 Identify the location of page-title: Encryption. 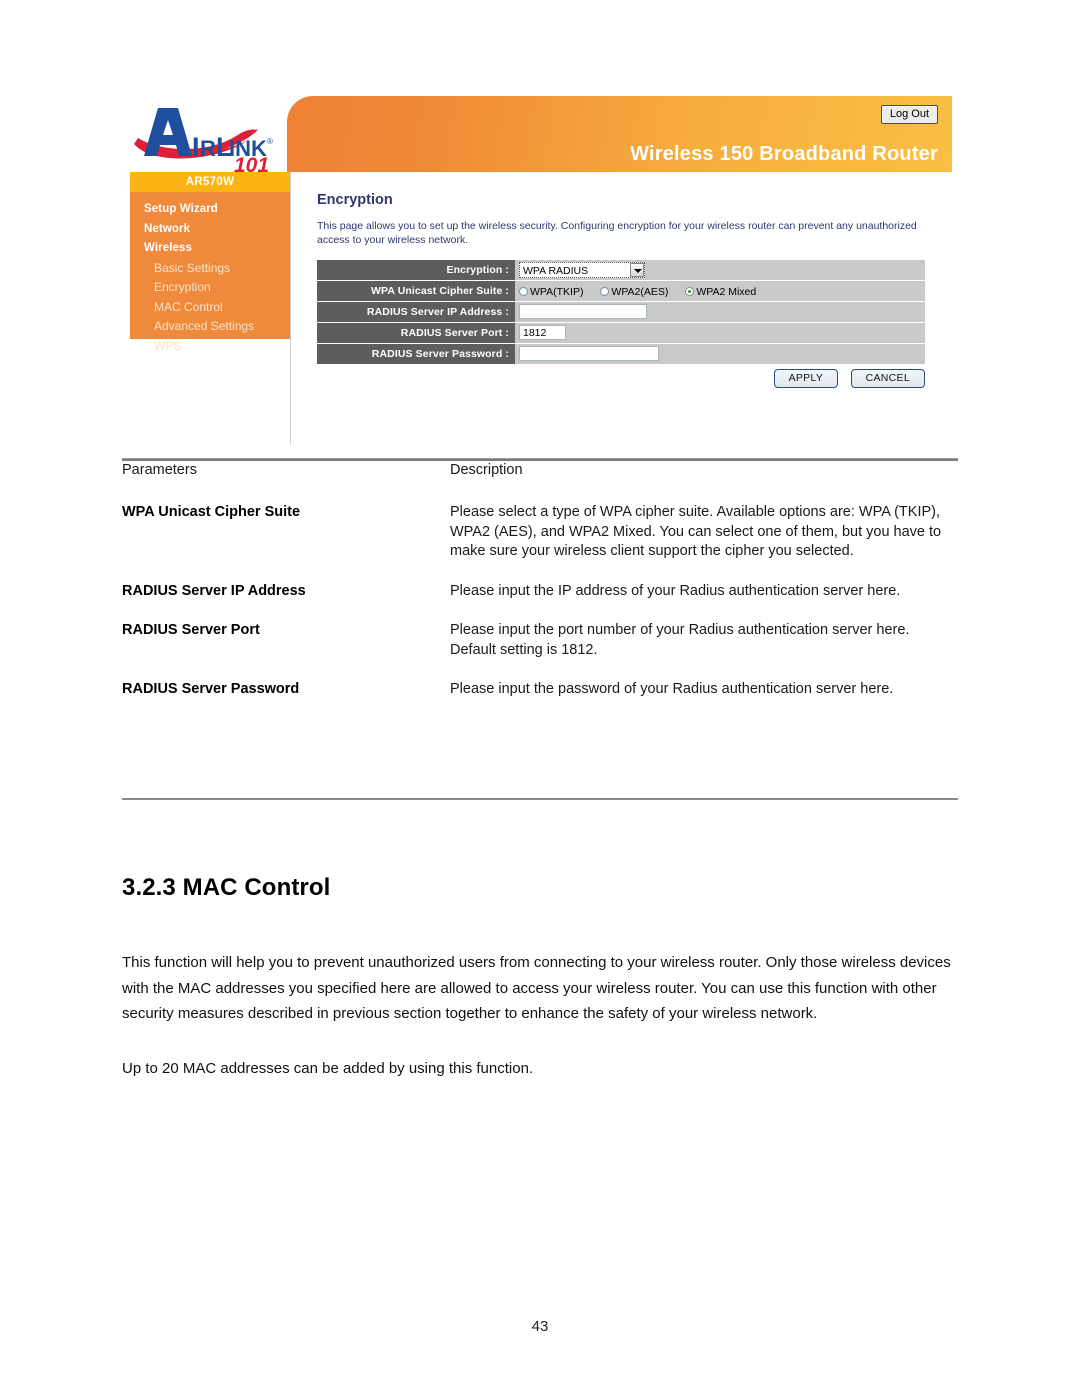
(355, 200).